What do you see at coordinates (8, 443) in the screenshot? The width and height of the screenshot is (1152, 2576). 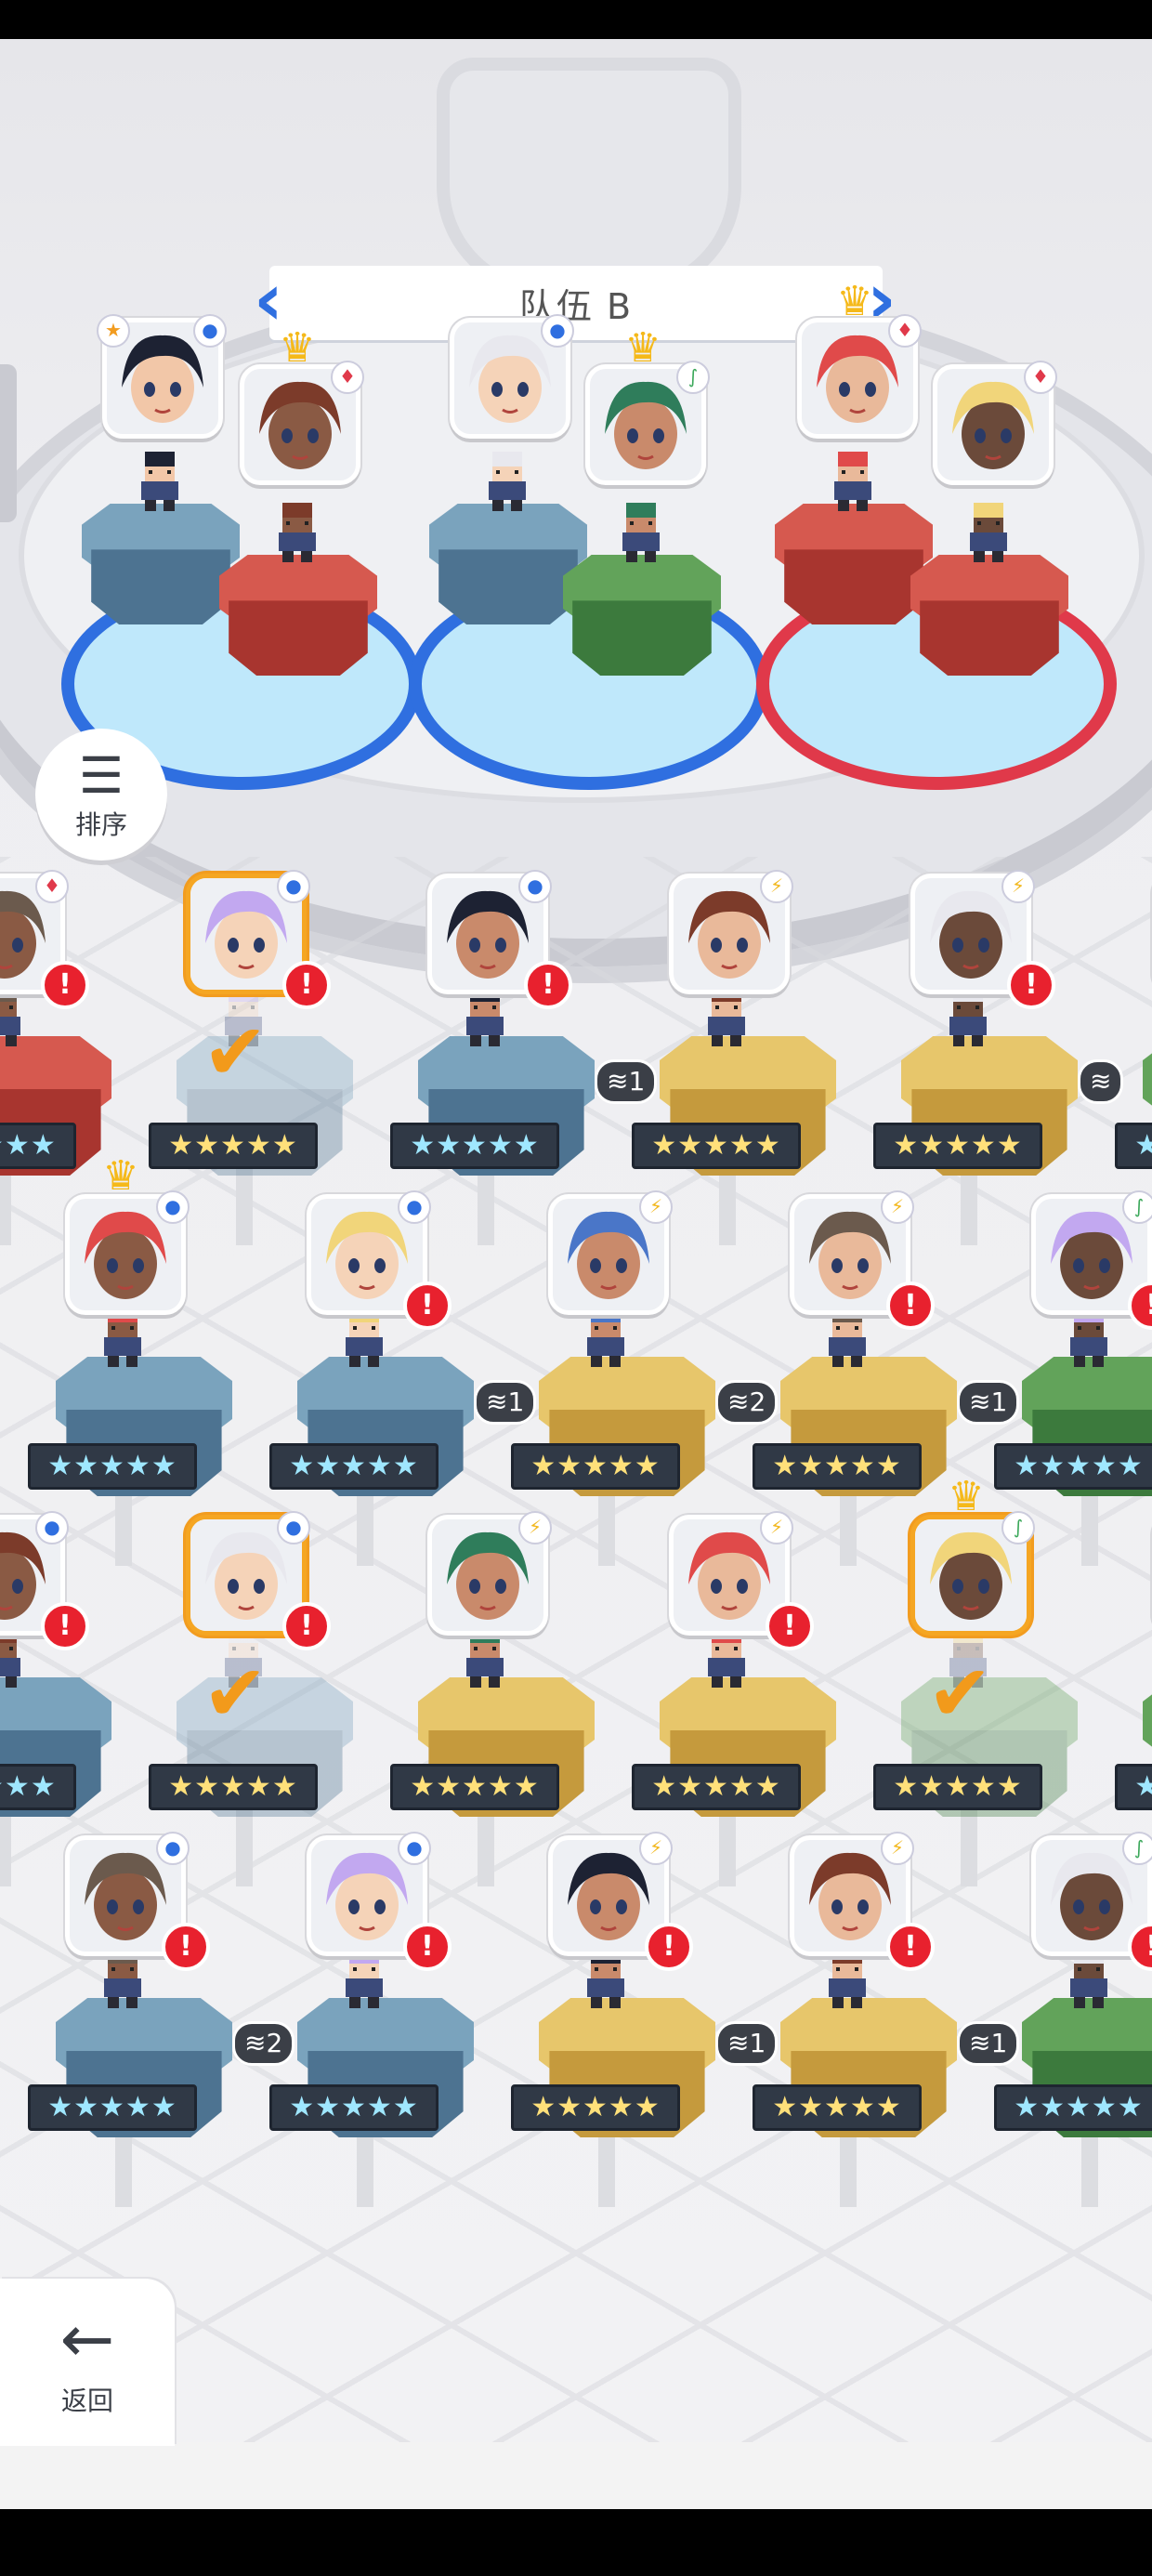 I see `side-drawer-handle` at bounding box center [8, 443].